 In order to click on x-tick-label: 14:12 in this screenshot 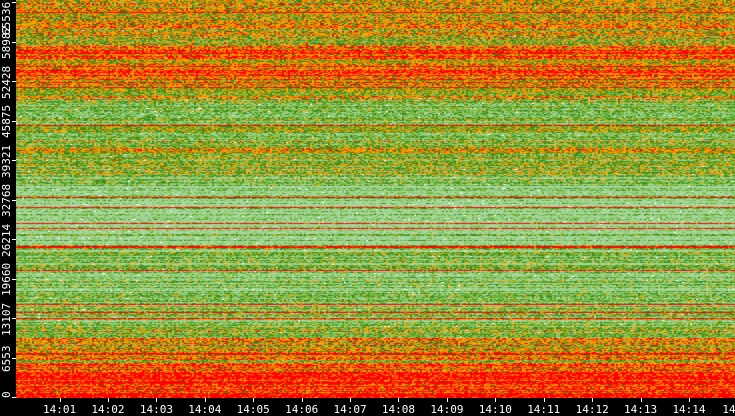, I will do `click(592, 409)`.